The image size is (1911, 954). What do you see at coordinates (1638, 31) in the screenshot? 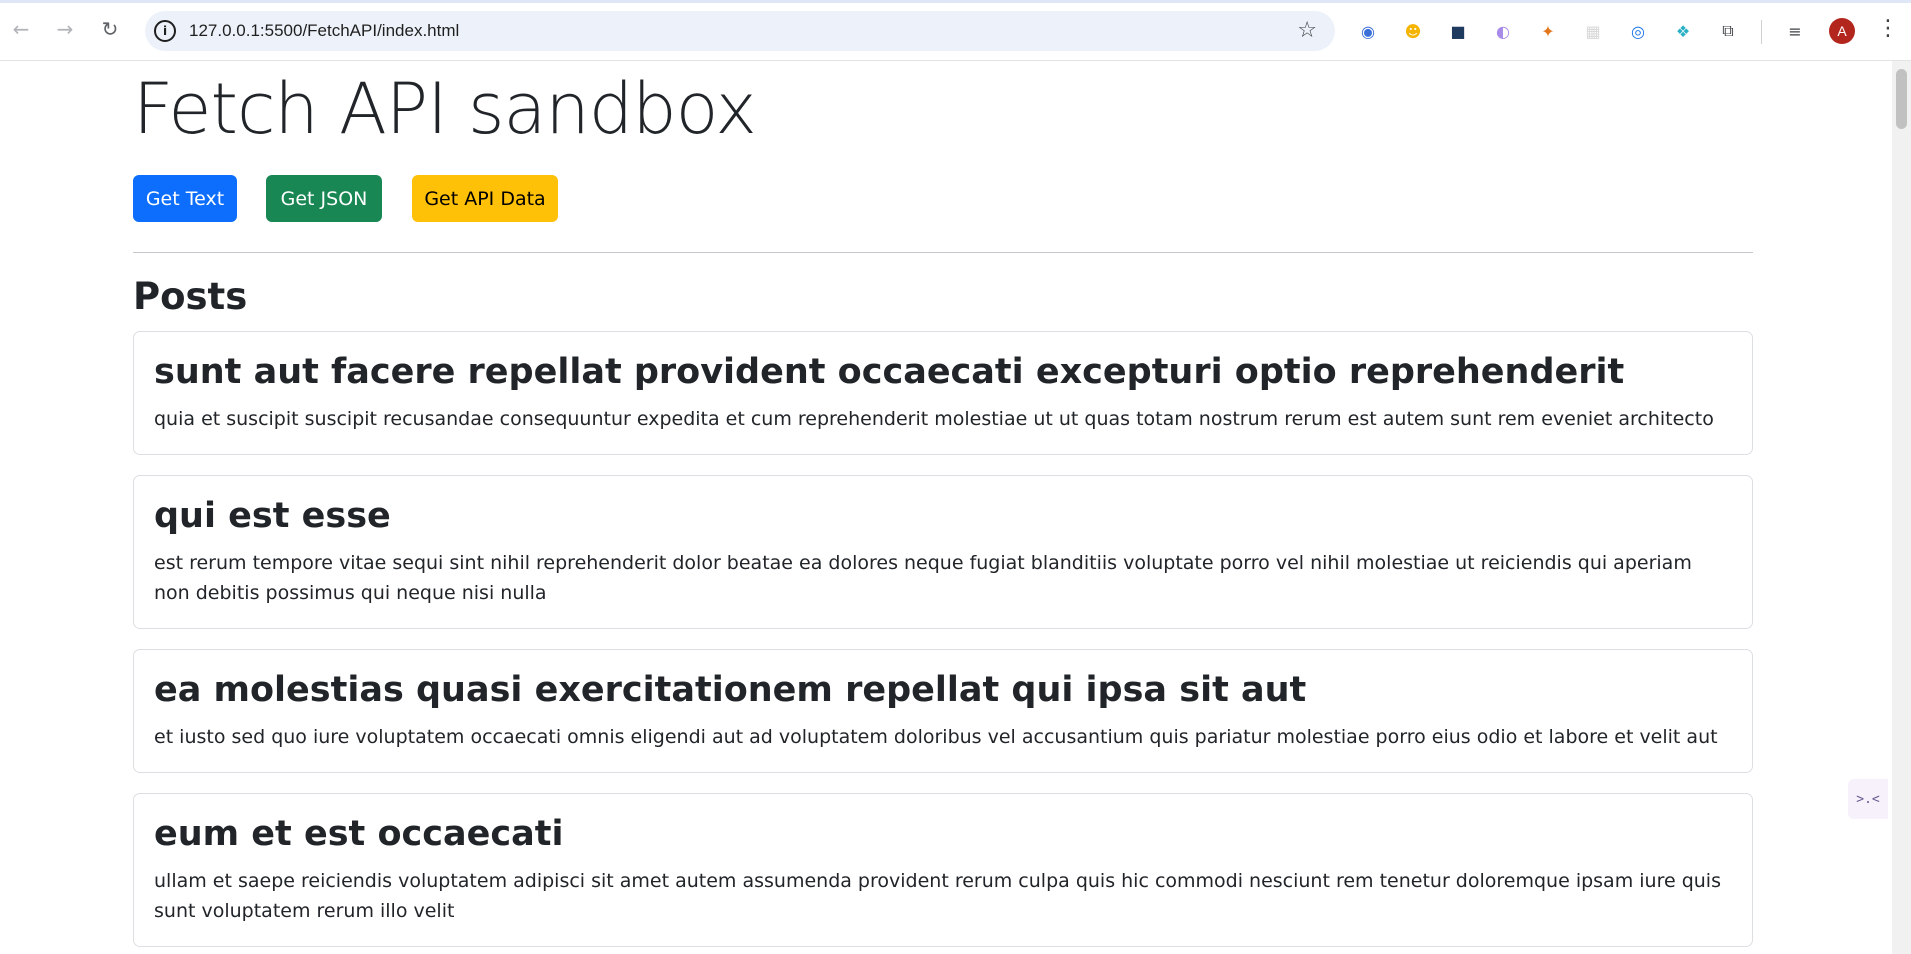
I see `extension-7-icon: ◎` at bounding box center [1638, 31].